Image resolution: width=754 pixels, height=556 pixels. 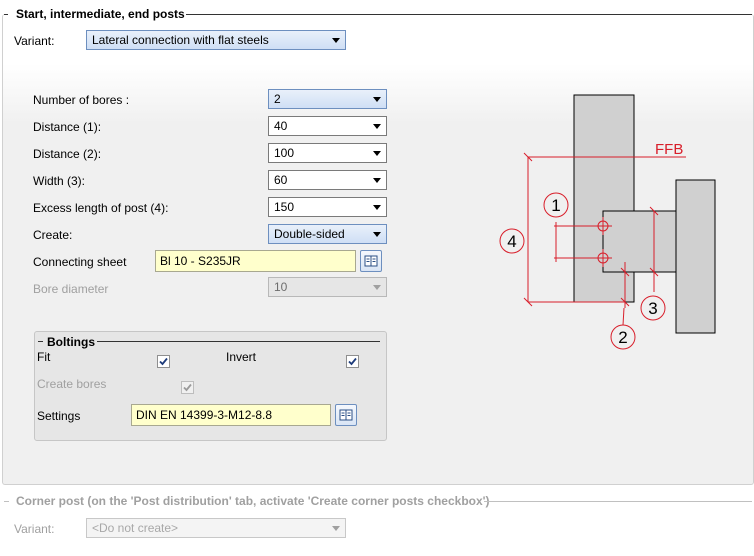 I want to click on corner-variant-value: <Do not create>, so click(x=135, y=528).